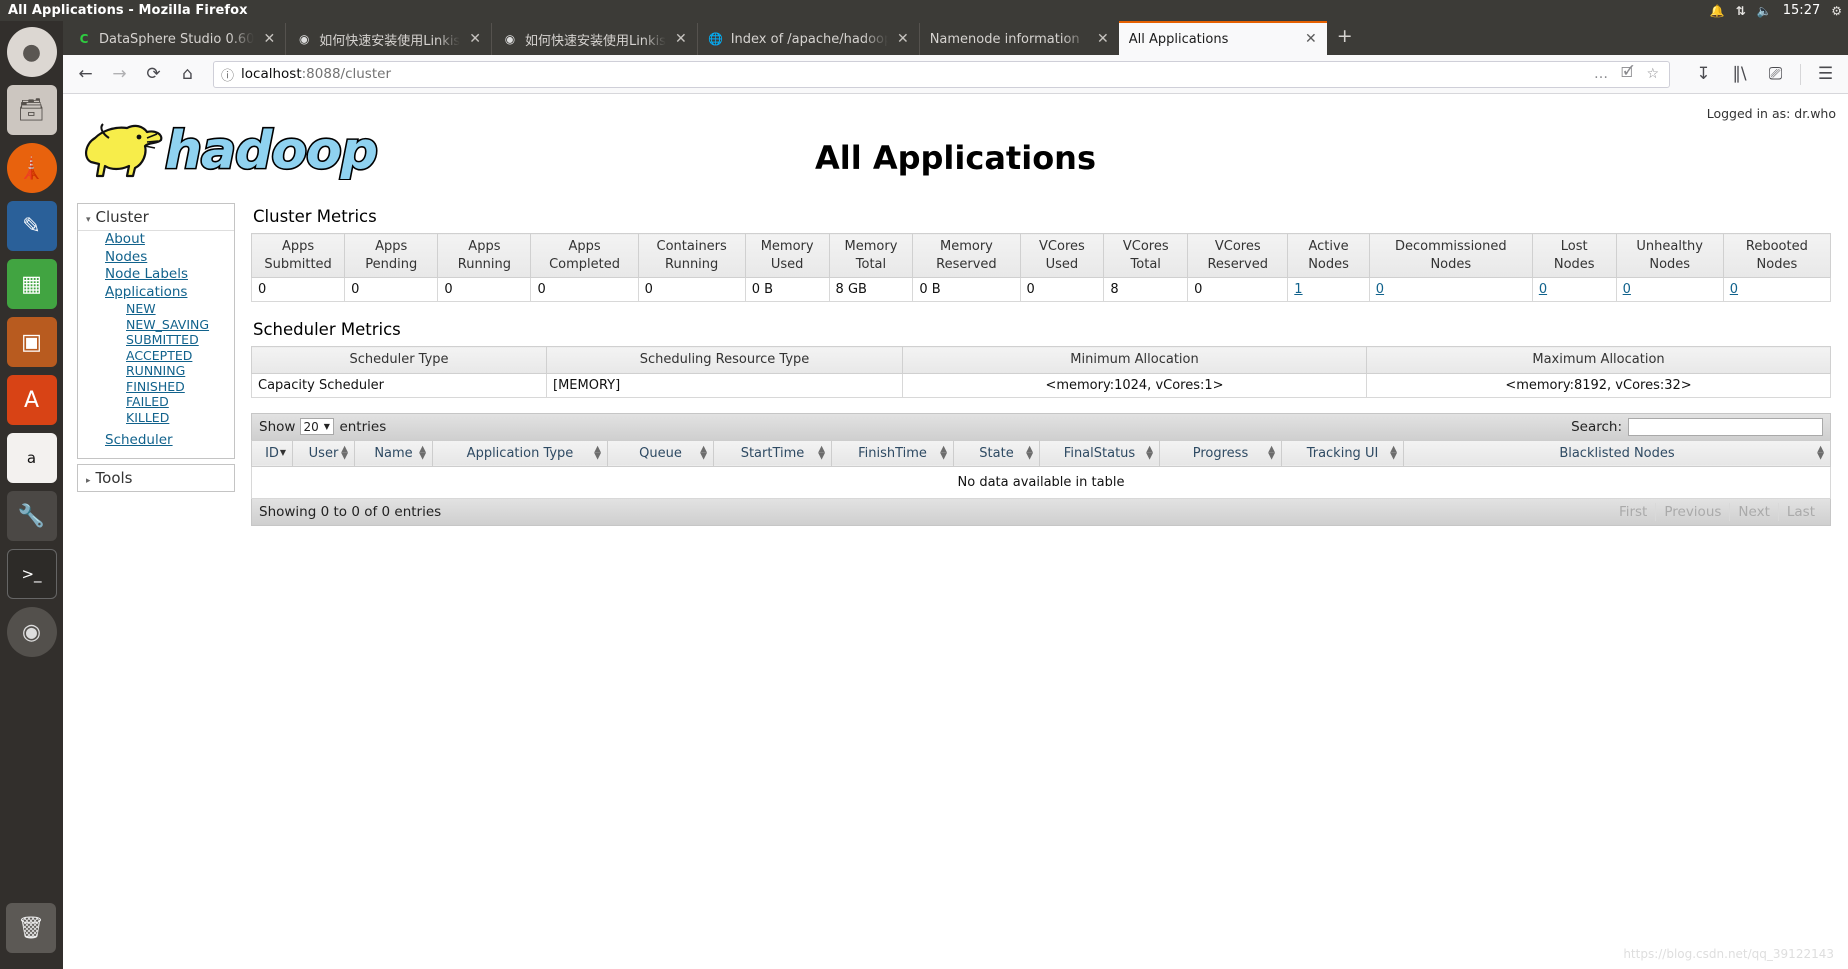 The image size is (1848, 969). I want to click on browser-tab: C DataSphere Studio 0.60 ✕, so click(175, 39).